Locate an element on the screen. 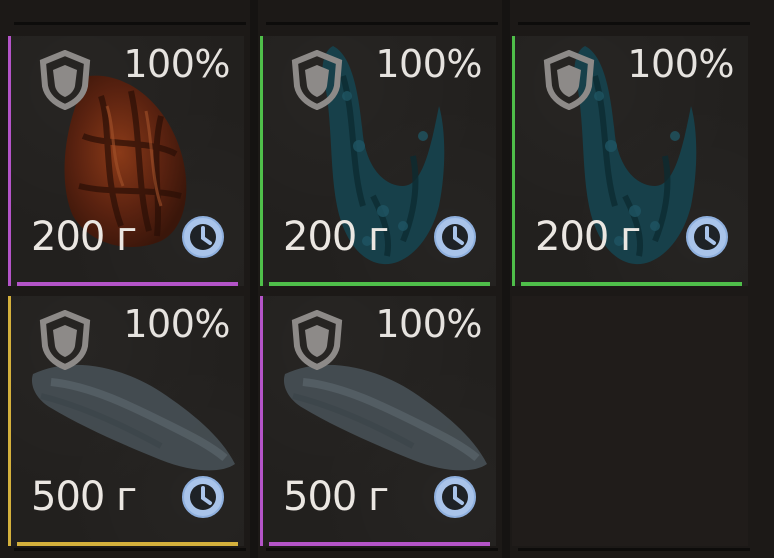 The height and width of the screenshot is (558, 774). empty-inventory-slot is located at coordinates (630, 421).